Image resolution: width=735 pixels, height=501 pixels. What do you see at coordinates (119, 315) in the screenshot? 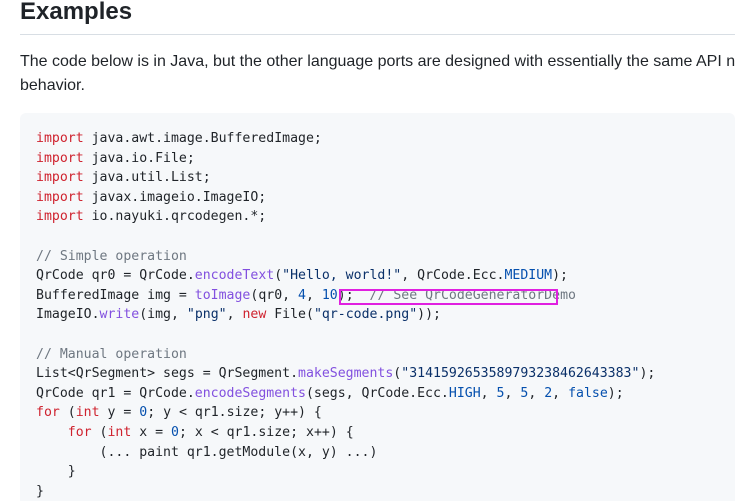
I see `code-method: write` at bounding box center [119, 315].